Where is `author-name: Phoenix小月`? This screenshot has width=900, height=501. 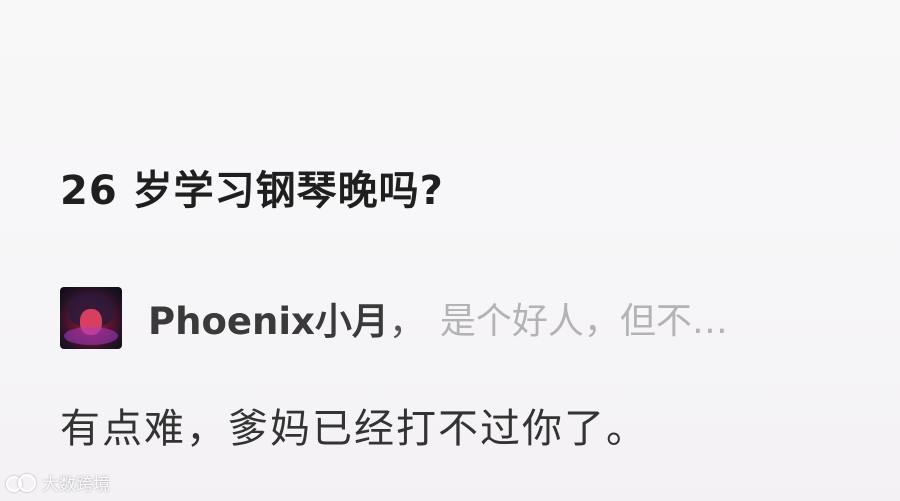
author-name: Phoenix小月 is located at coordinates (268, 318).